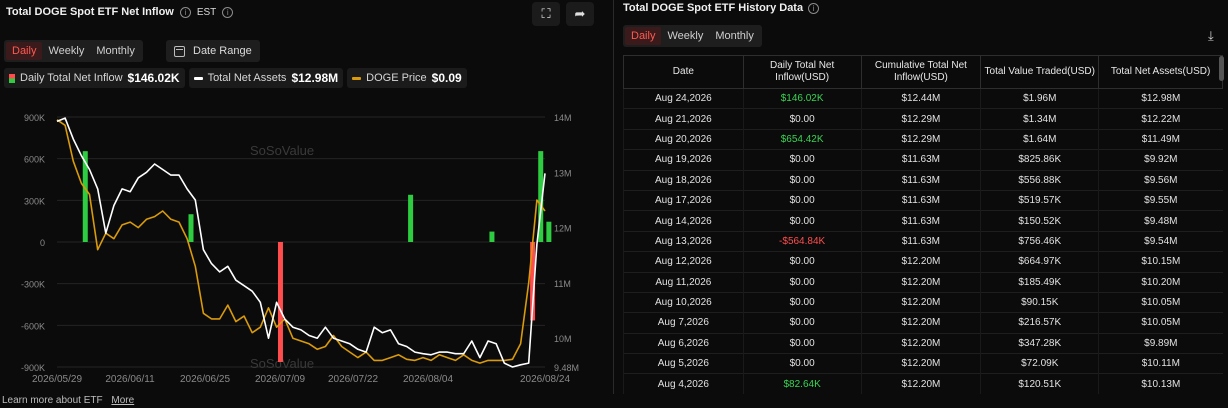  Describe the element at coordinates (33, 326) in the screenshot. I see `y-left-tick-label: -600K` at that location.